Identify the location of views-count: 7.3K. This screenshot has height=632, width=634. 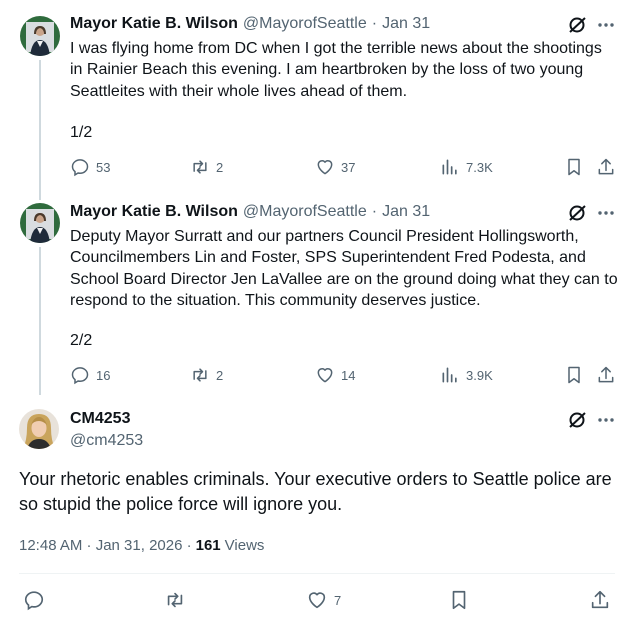
(479, 167).